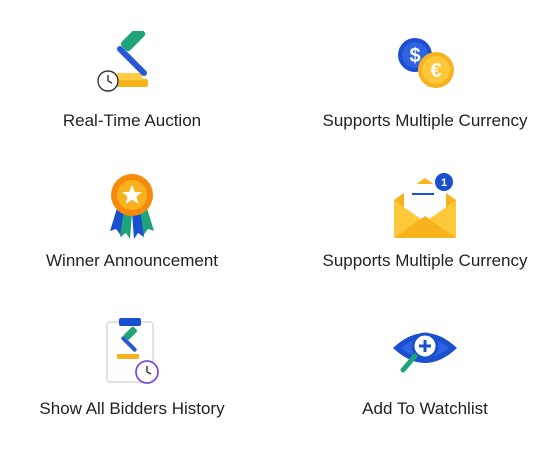 The height and width of the screenshot is (461, 556). Describe the element at coordinates (132, 206) in the screenshot. I see `award-ribbon-icon` at that location.